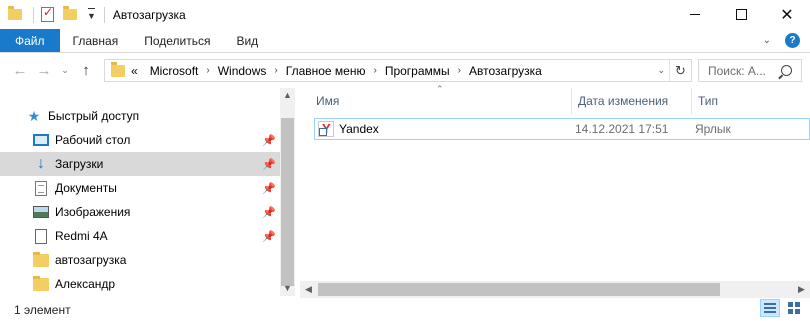 Image resolution: width=810 pixels, height=321 pixels. Describe the element at coordinates (770, 304) in the screenshot. I see `details-view-icon` at that location.